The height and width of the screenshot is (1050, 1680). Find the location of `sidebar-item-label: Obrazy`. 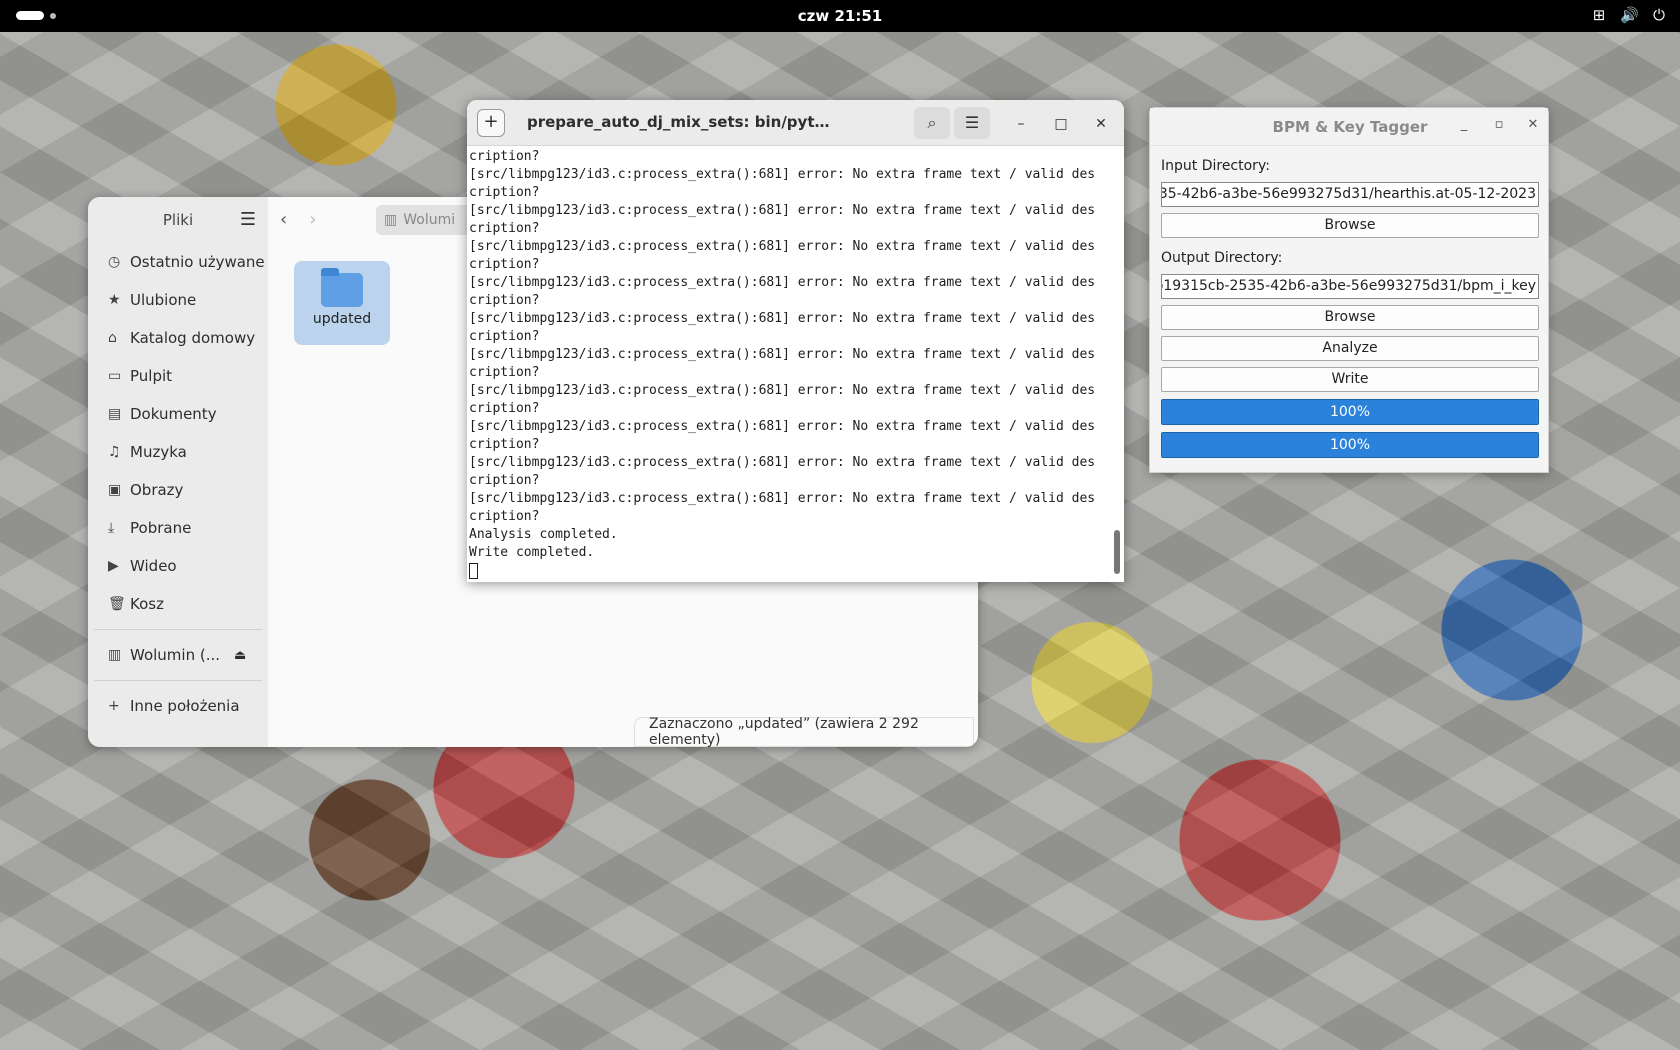

sidebar-item-label: Obrazy is located at coordinates (157, 490).